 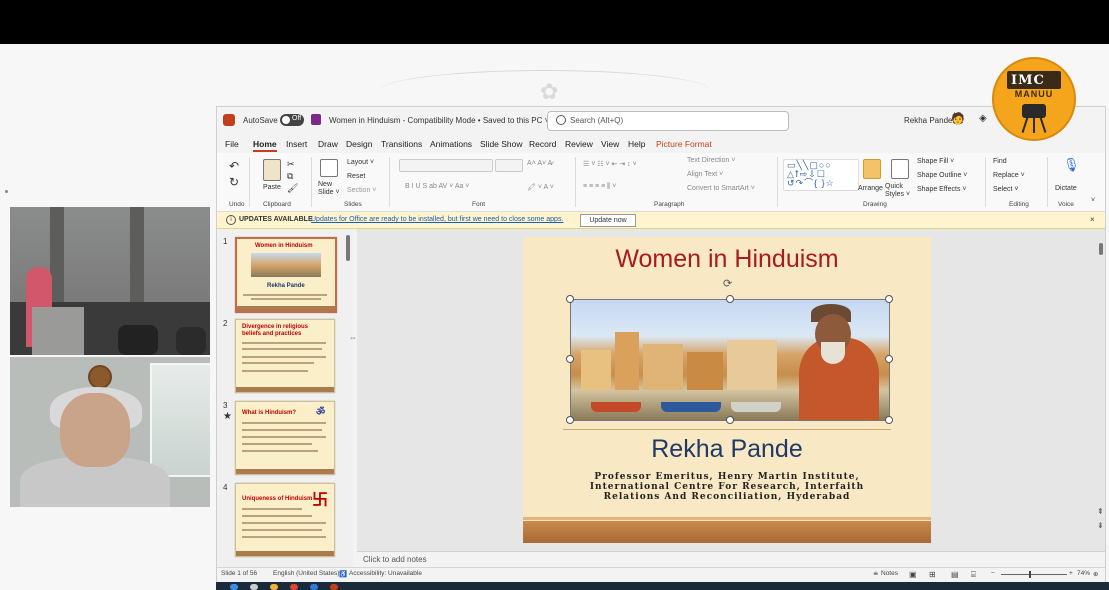 I want to click on save-icon, so click(x=316, y=119).